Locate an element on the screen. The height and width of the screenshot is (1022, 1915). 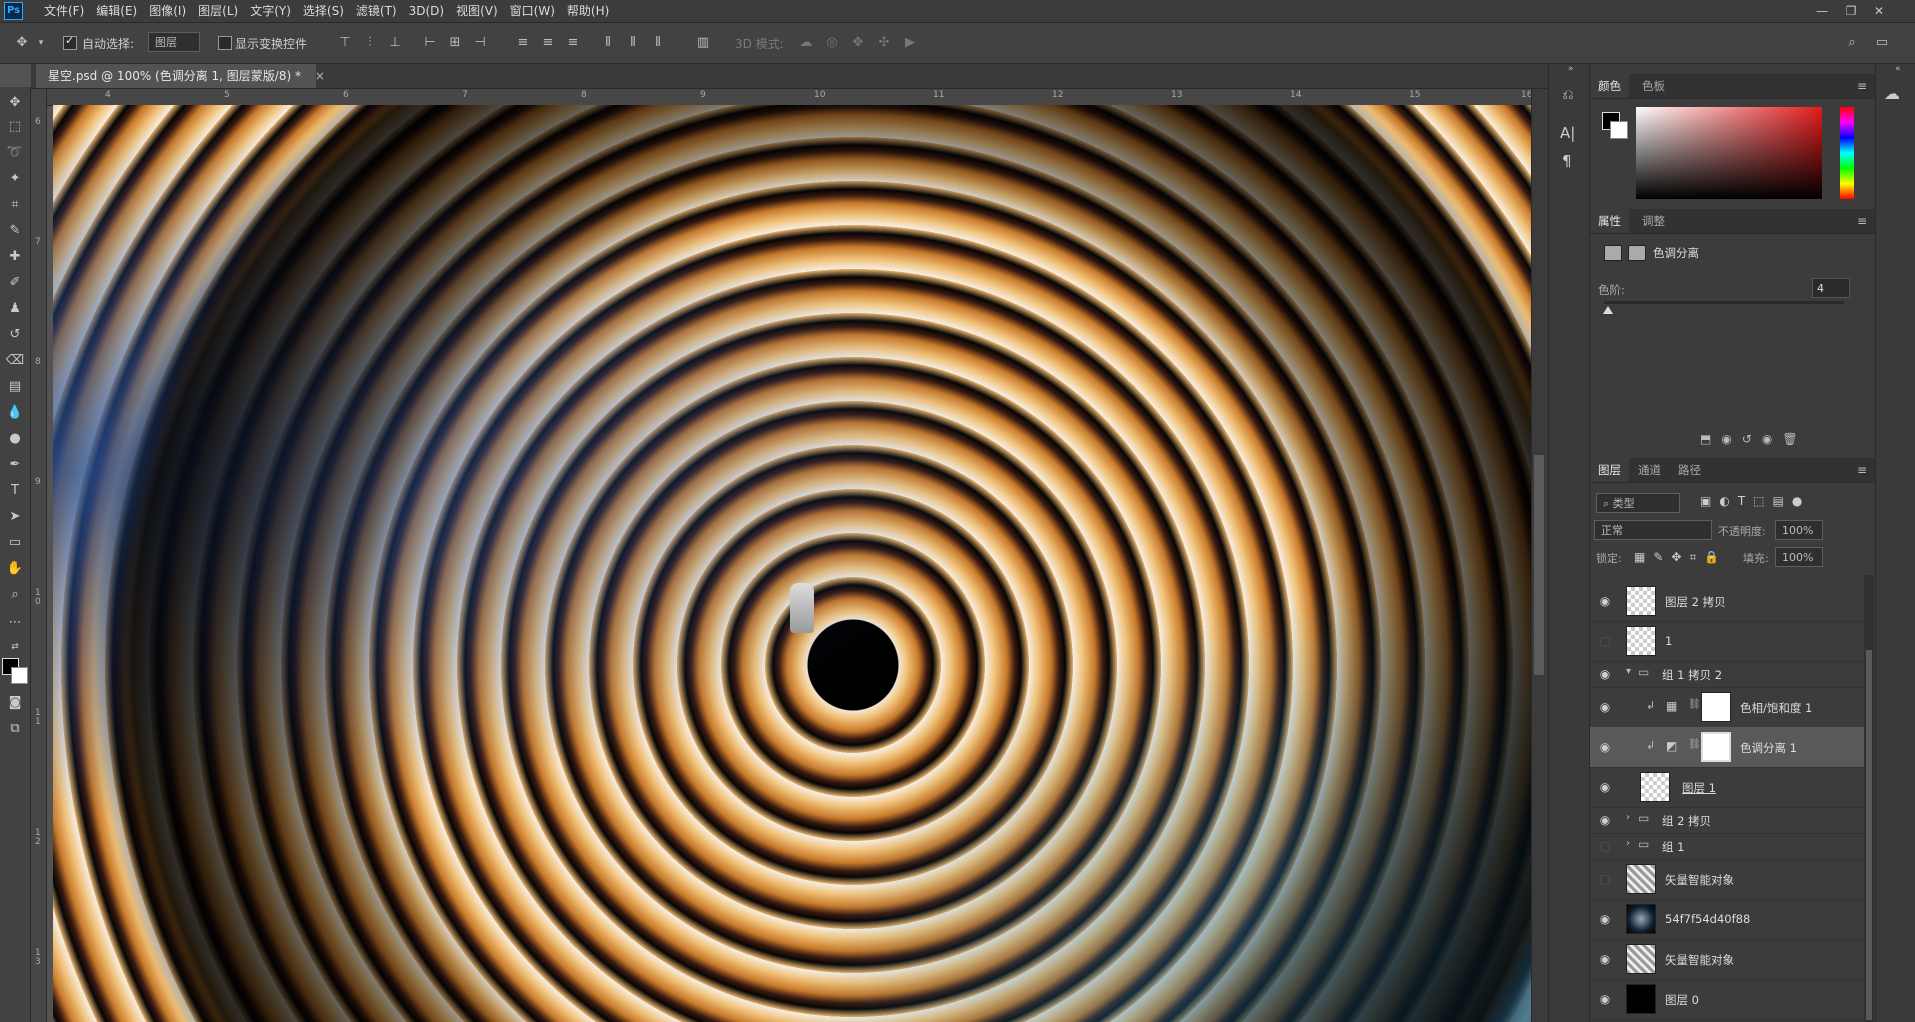
fill-input: 100% is located at coordinates (1799, 557).